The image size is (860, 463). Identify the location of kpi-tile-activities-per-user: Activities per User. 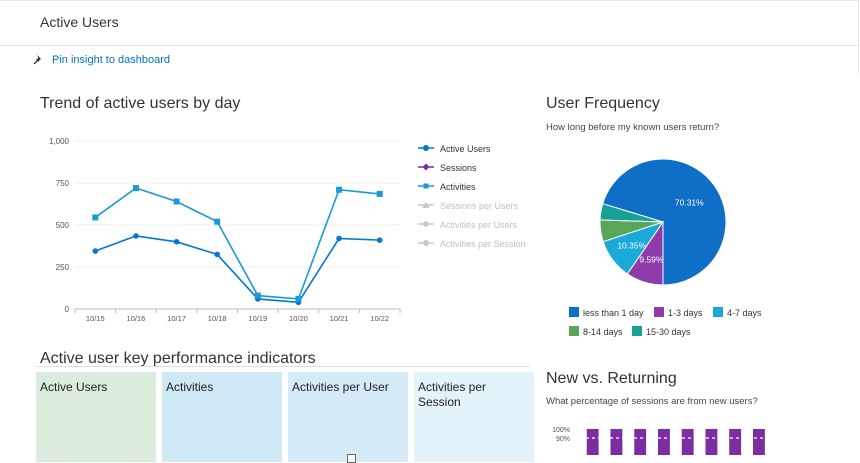
(348, 417).